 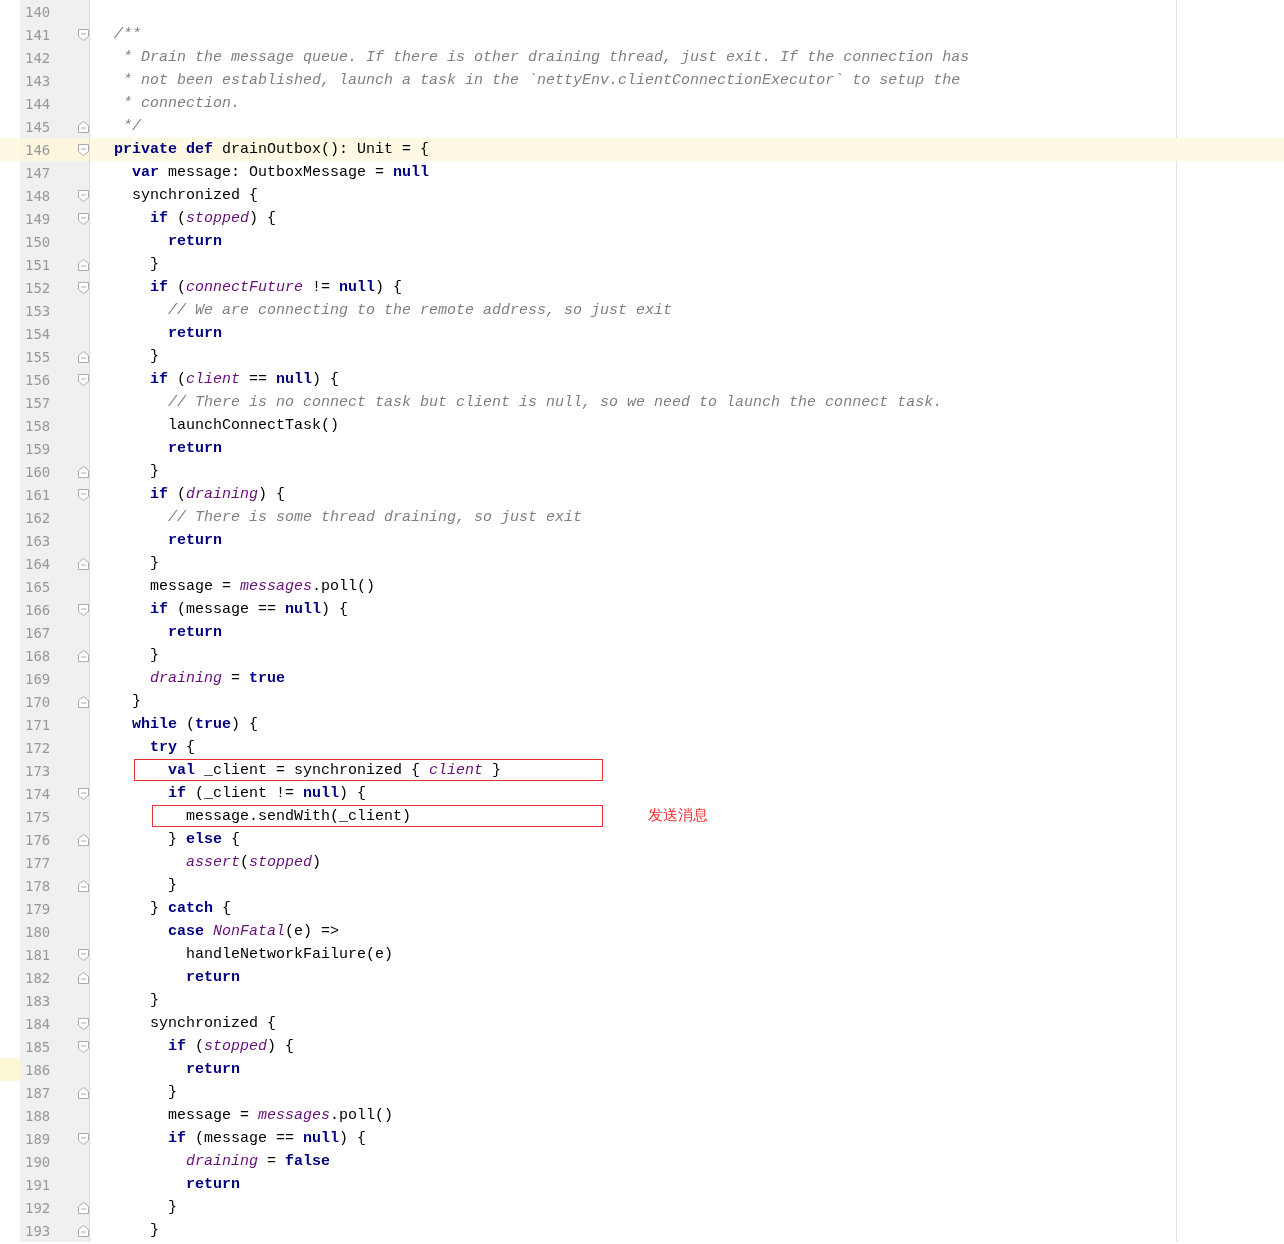 What do you see at coordinates (38, 931) in the screenshot?
I see `line-number: 180` at bounding box center [38, 931].